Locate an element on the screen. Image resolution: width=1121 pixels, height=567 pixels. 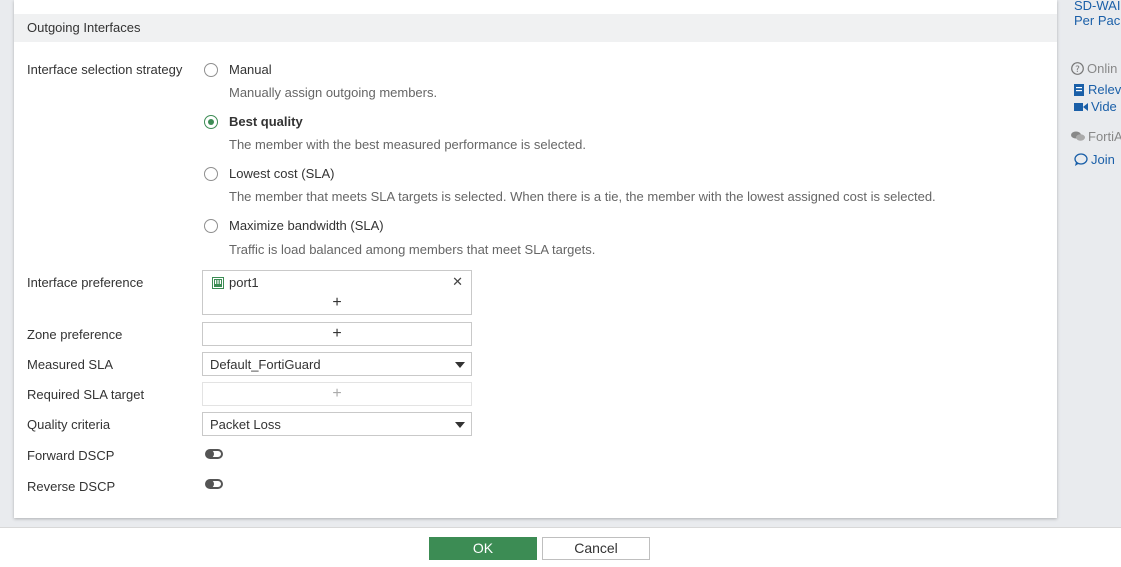
strategy-label: Interface selection strategy is located at coordinates (105, 69).